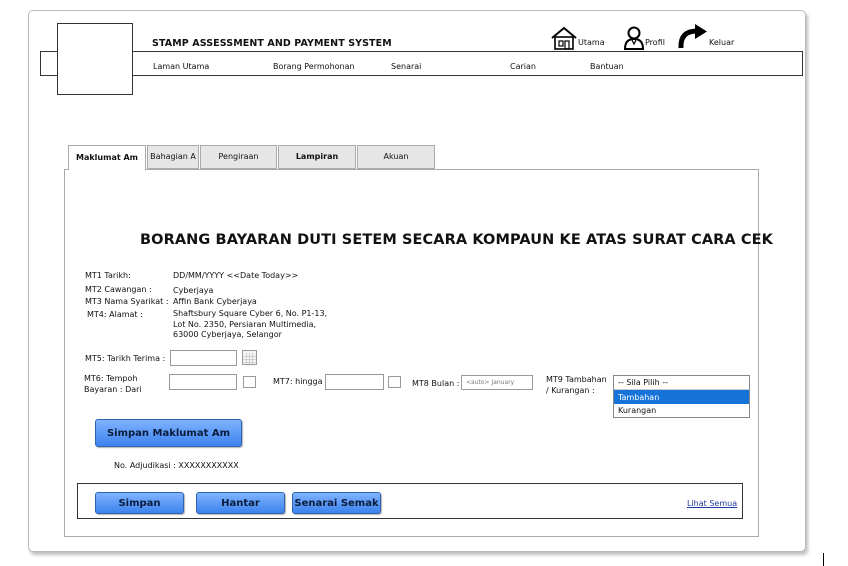 This screenshot has height=566, width=848. What do you see at coordinates (693, 39) in the screenshot?
I see `logout-arrow-icon` at bounding box center [693, 39].